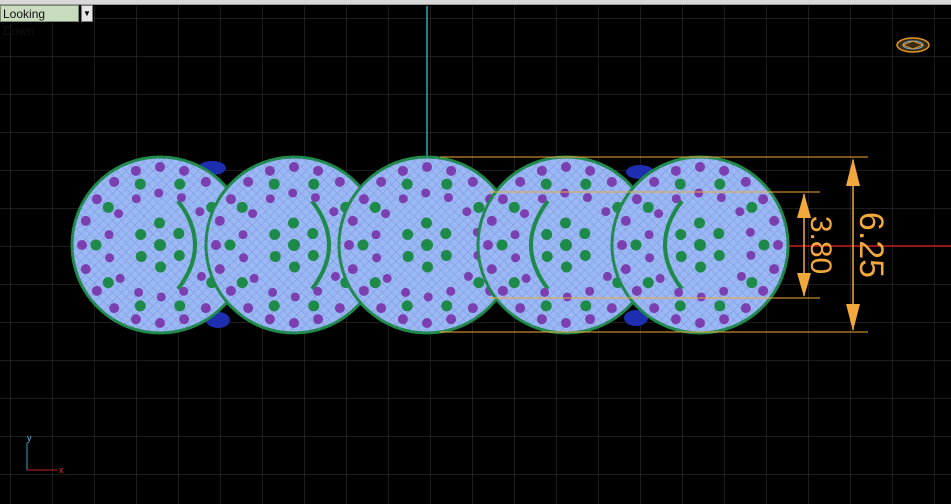  What do you see at coordinates (913, 45) in the screenshot?
I see `compass-icon` at bounding box center [913, 45].